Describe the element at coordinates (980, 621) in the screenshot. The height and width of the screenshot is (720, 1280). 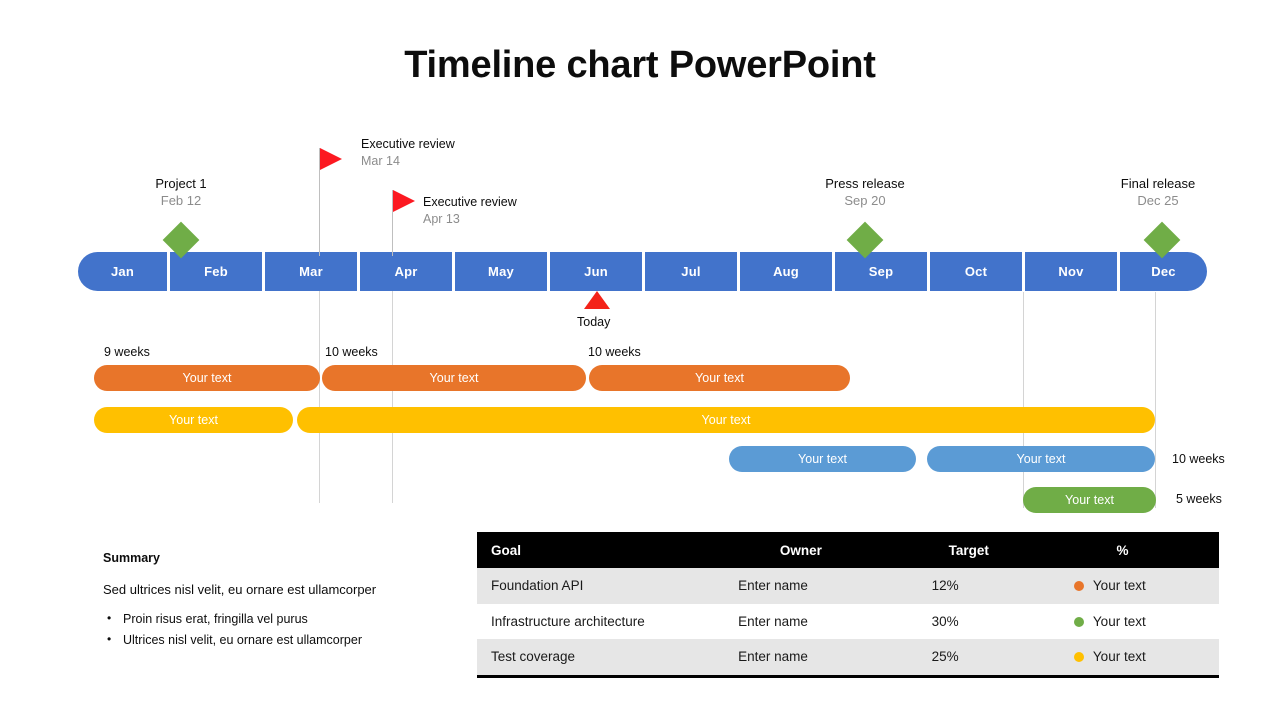
I see `cell-target: 30%` at that location.